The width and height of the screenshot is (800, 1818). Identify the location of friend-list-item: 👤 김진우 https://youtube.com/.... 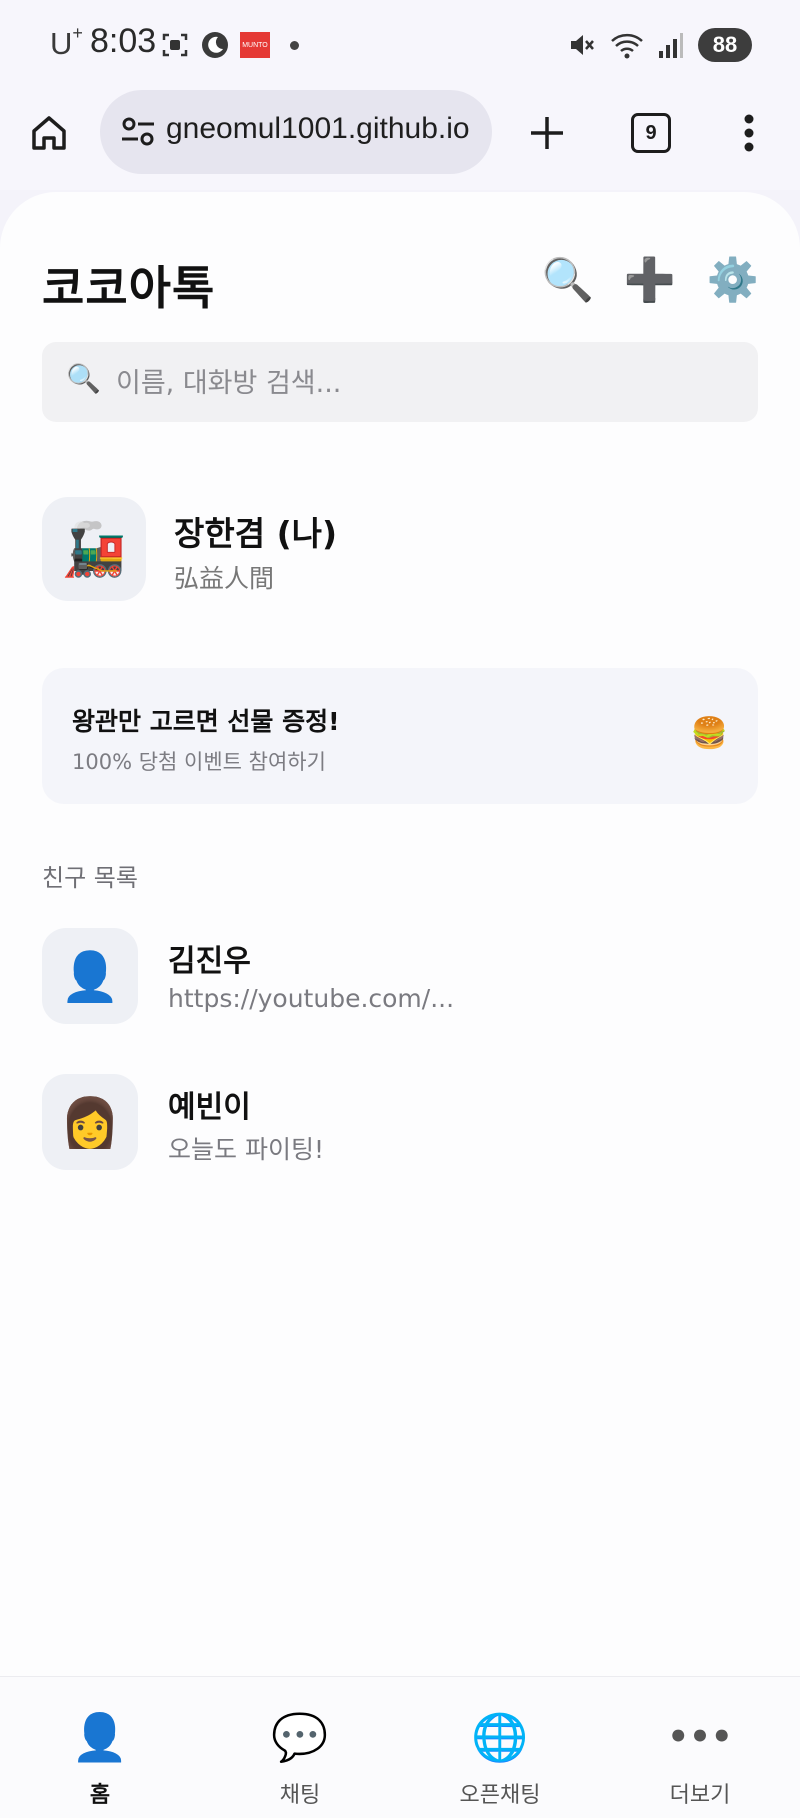
(400, 976).